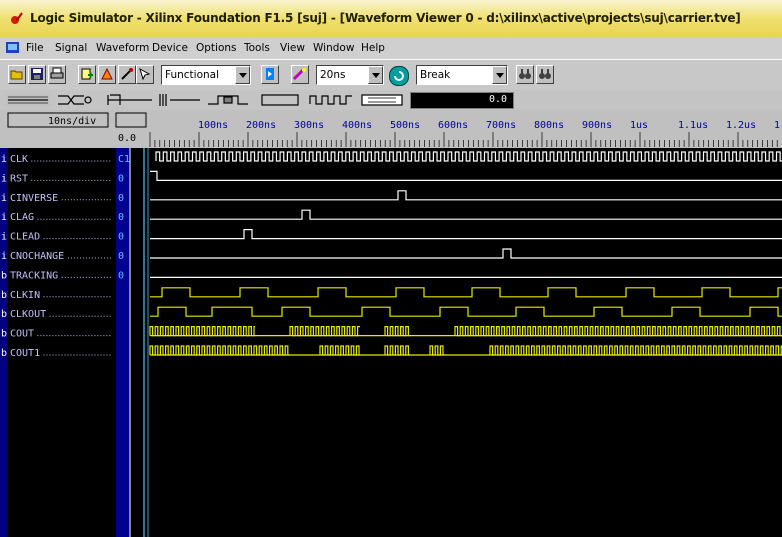  What do you see at coordinates (466, 253) in the screenshot?
I see `cnochange-waveform` at bounding box center [466, 253].